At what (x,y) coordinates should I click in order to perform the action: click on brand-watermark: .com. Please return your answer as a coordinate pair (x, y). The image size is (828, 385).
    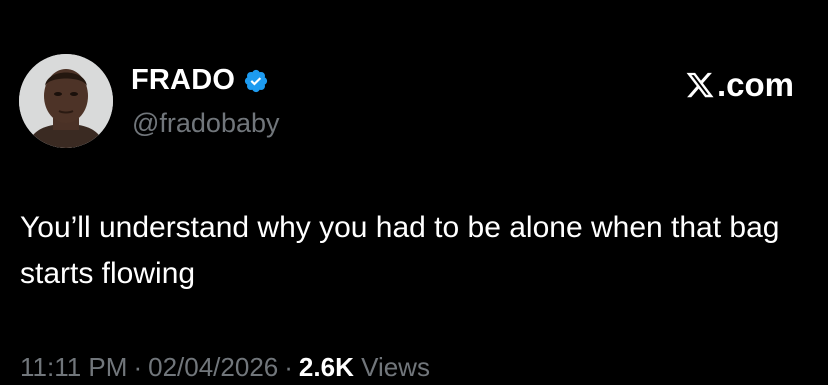
    Looking at the image, I should click on (739, 84).